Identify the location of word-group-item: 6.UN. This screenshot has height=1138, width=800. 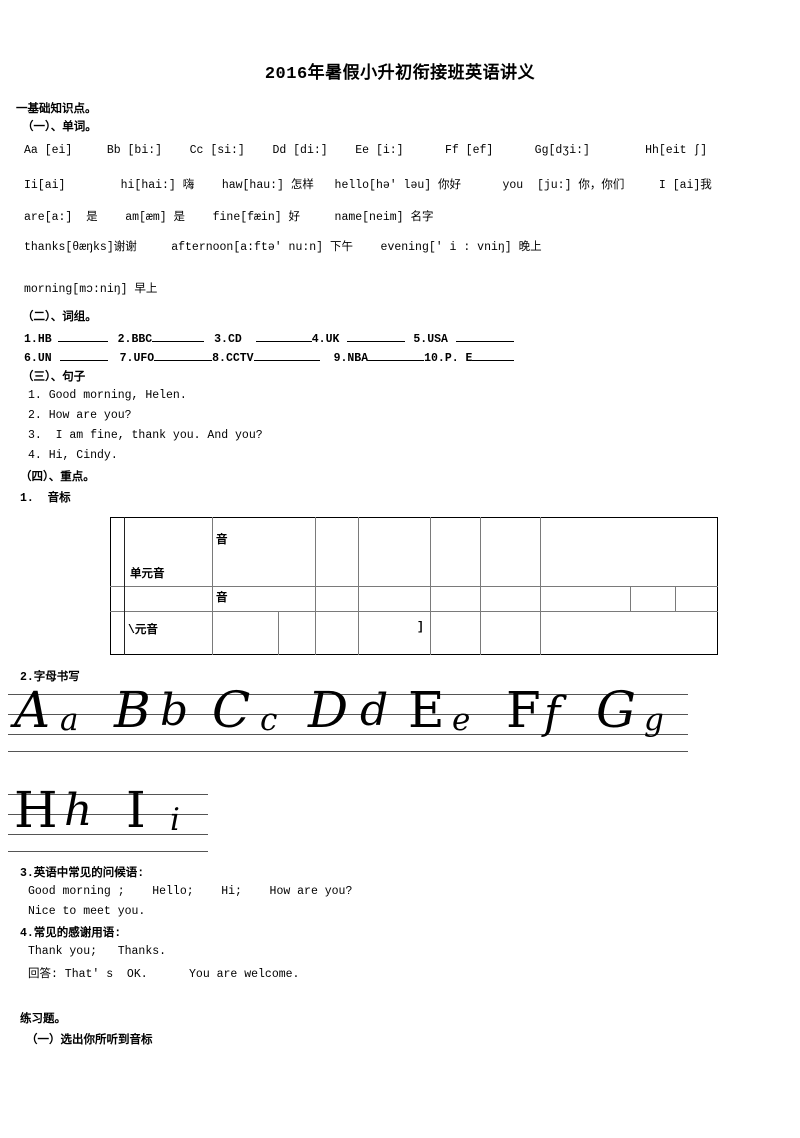
(66, 358).